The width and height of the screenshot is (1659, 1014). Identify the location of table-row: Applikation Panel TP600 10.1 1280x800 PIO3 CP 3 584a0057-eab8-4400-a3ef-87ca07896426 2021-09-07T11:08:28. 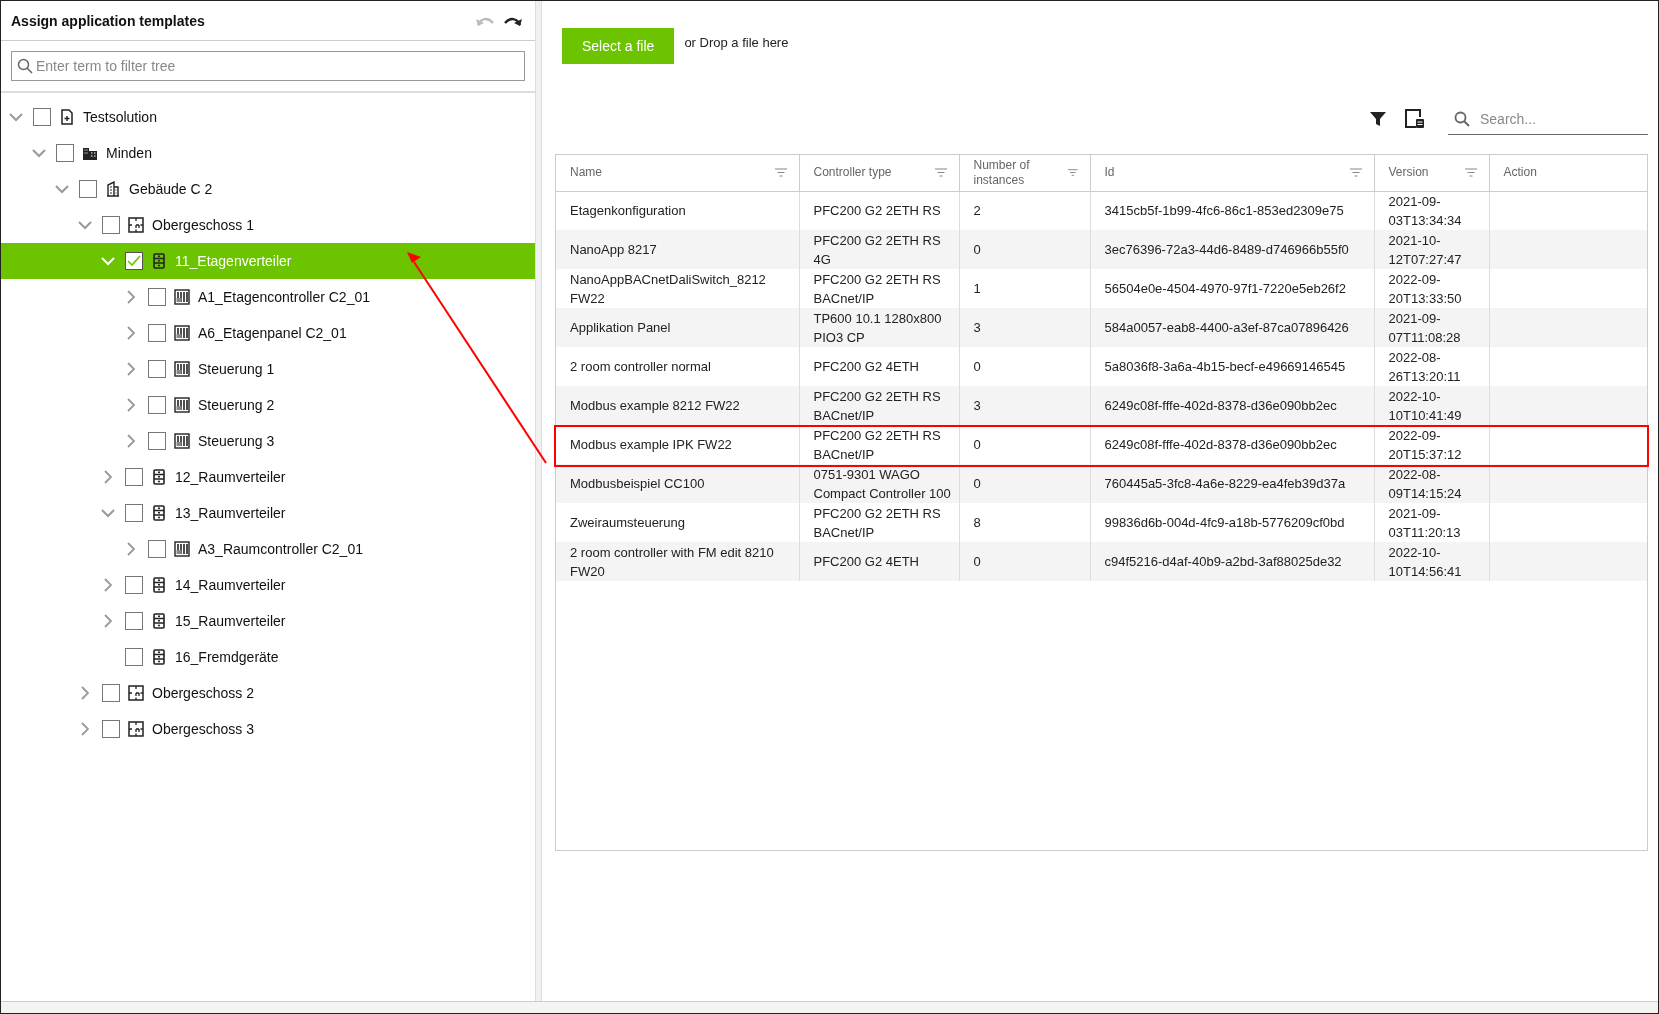
(1101, 327).